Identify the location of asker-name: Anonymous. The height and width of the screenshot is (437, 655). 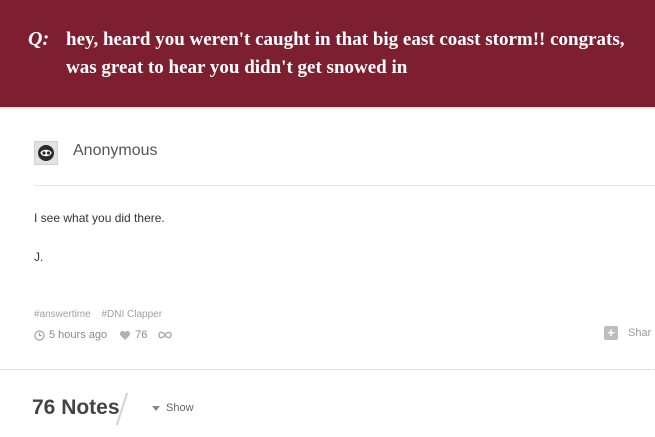
(115, 151).